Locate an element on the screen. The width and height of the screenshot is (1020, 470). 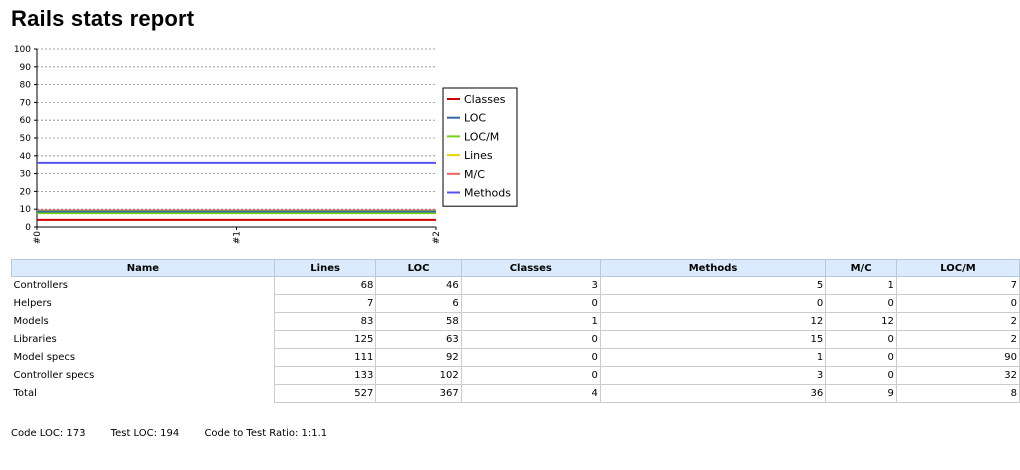
table-row: Model specs 111 92 0 1 0 90 is located at coordinates (516, 357).